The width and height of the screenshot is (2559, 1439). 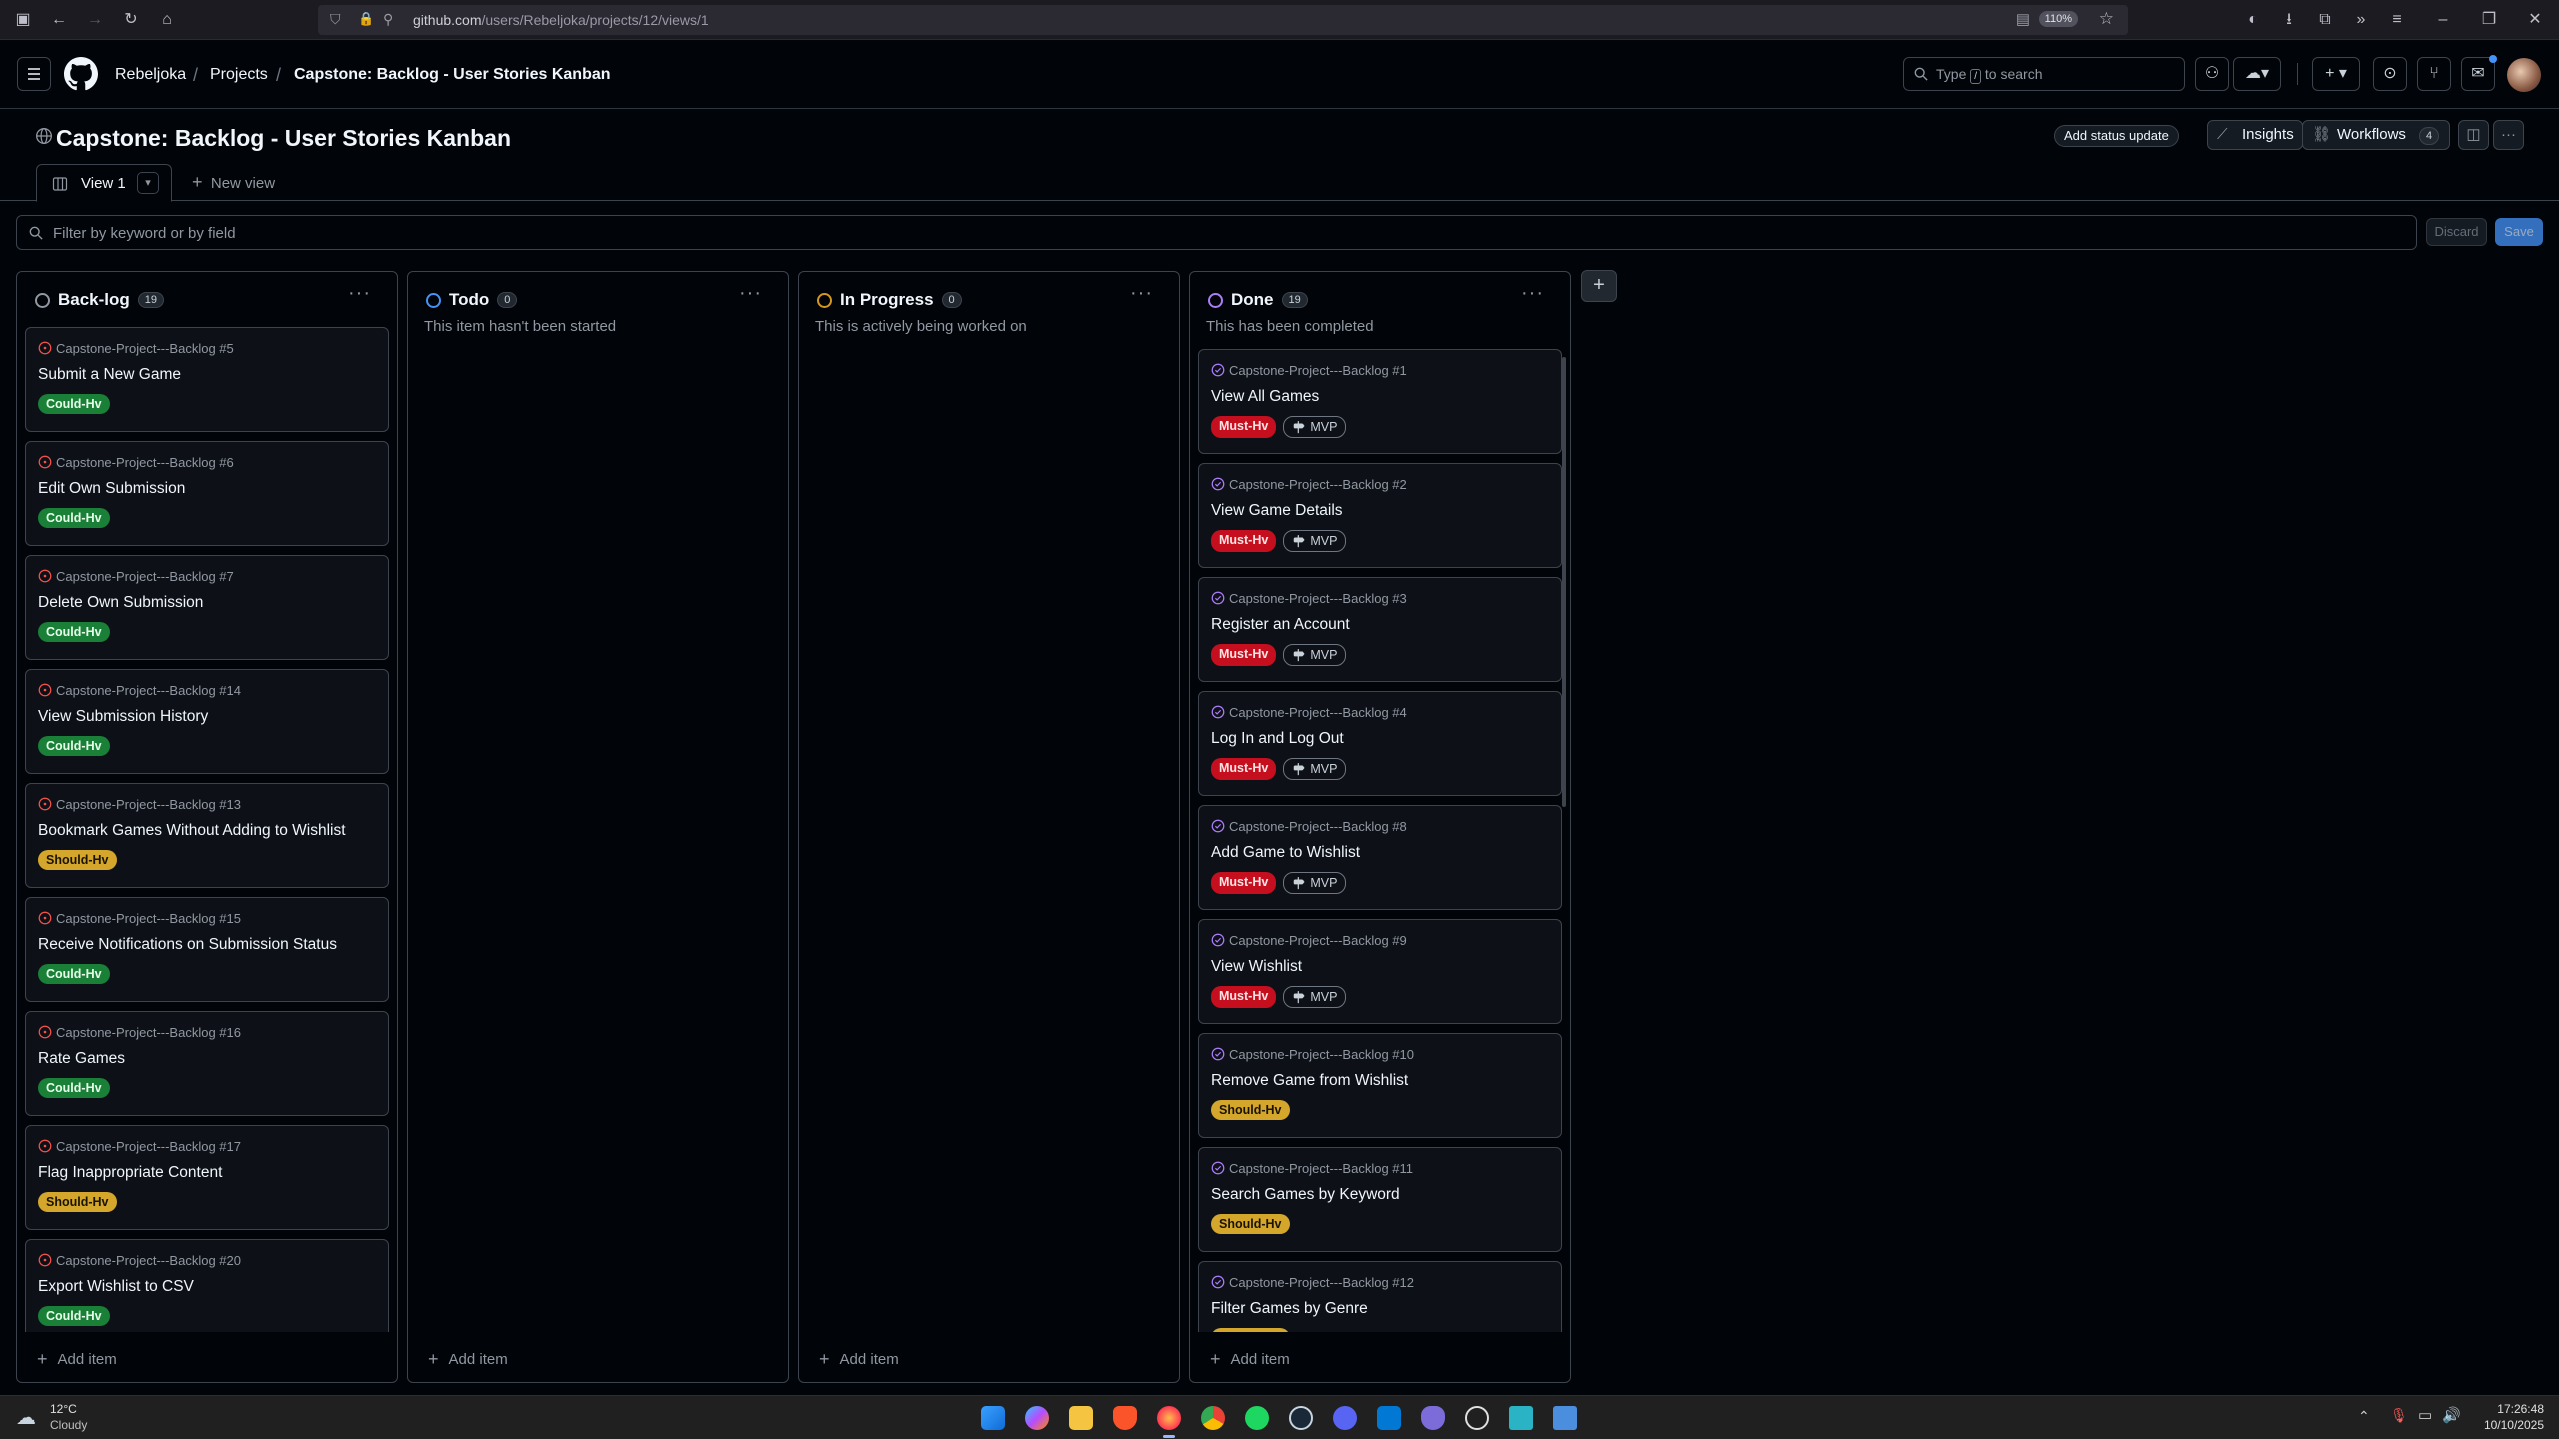 I want to click on vscode-icon, so click(x=1389, y=1418).